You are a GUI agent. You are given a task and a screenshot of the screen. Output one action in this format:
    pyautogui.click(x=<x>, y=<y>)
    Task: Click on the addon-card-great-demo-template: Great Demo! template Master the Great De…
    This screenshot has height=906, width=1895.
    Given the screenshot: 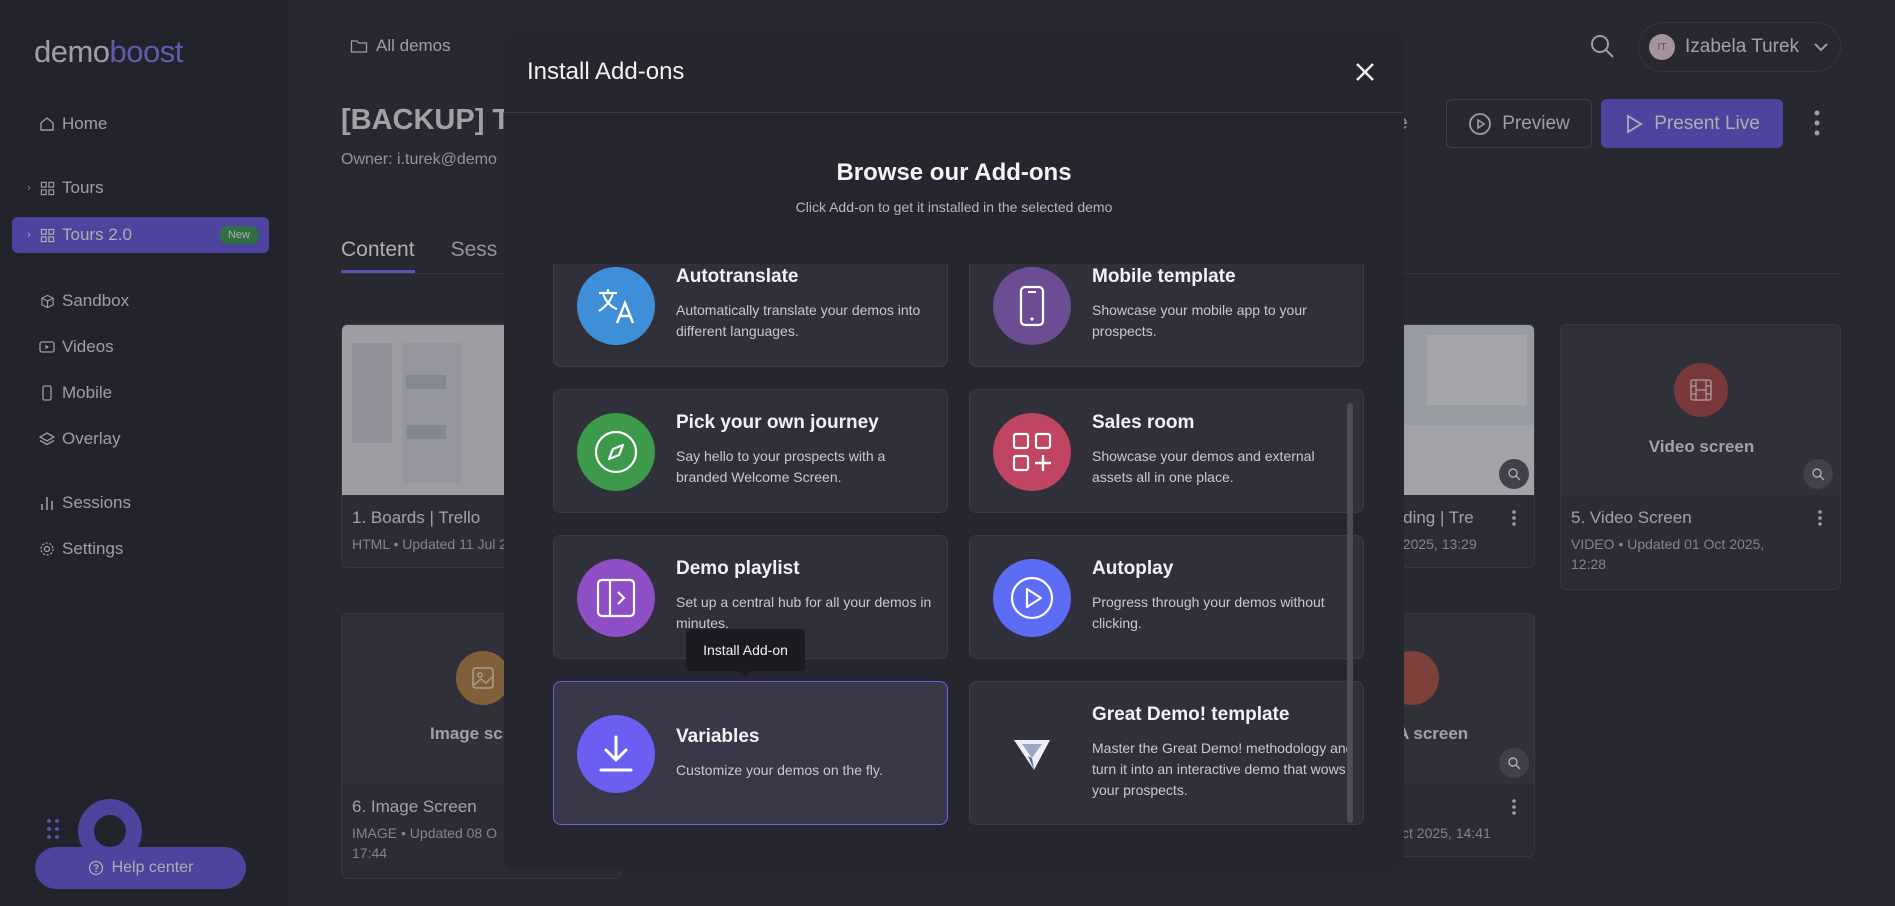 What is the action you would take?
    pyautogui.click(x=1166, y=753)
    